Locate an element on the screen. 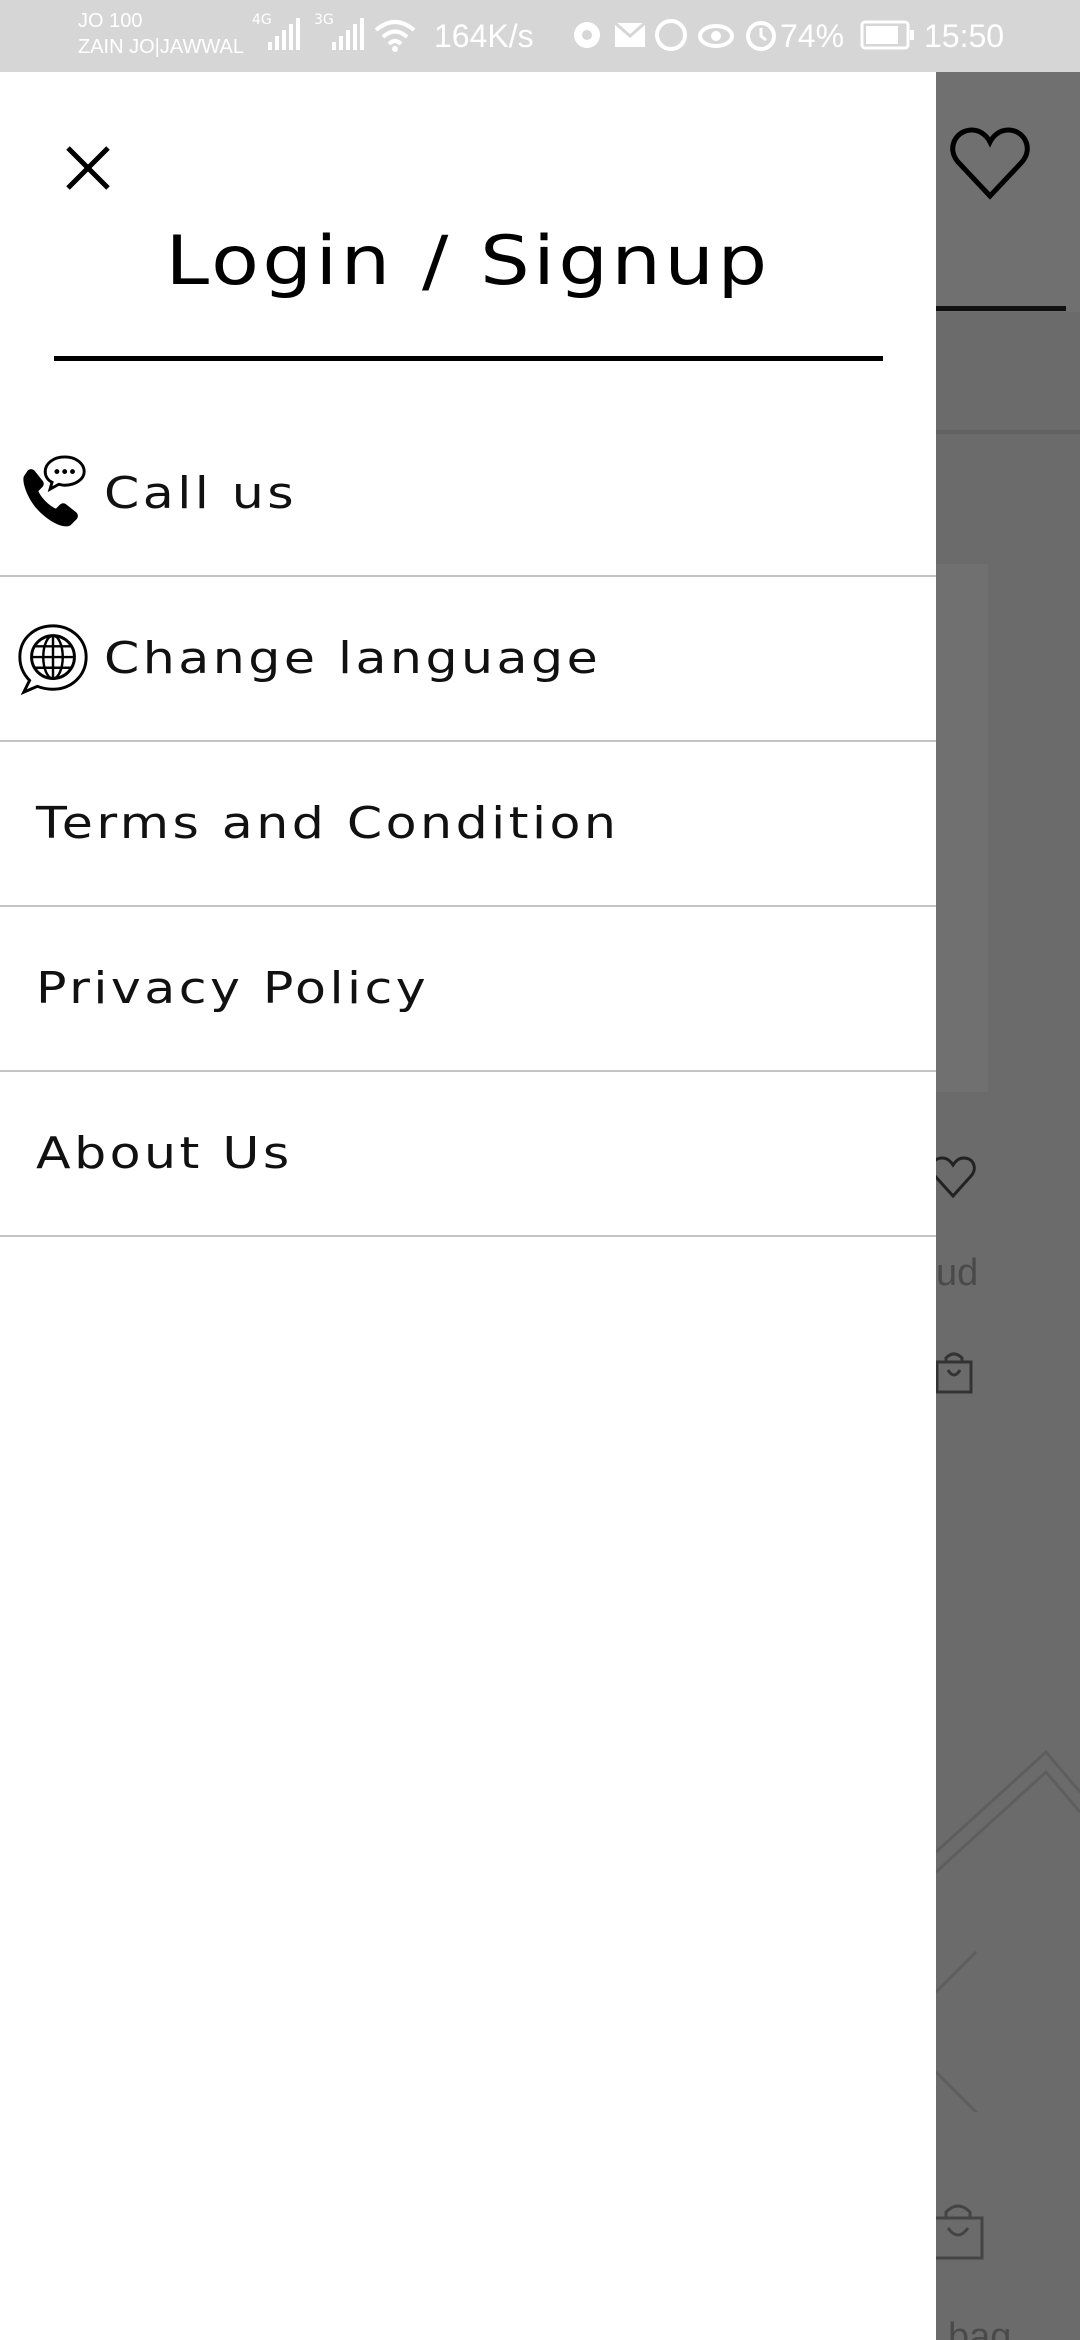  carrier-info: JO 100 ZAIN JO|JAWWAL is located at coordinates (161, 34).